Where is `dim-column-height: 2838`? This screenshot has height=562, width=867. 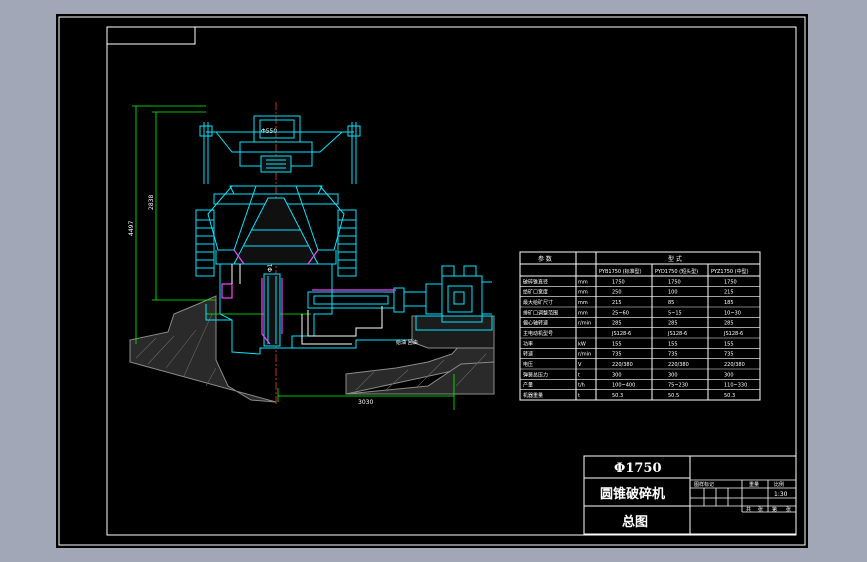
dim-column-height: 2838 is located at coordinates (151, 202).